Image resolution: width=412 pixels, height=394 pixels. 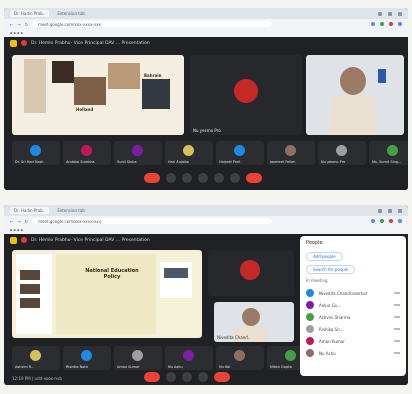 What do you see at coordinates (235, 178) in the screenshot?
I see `more-icon` at bounding box center [235, 178].